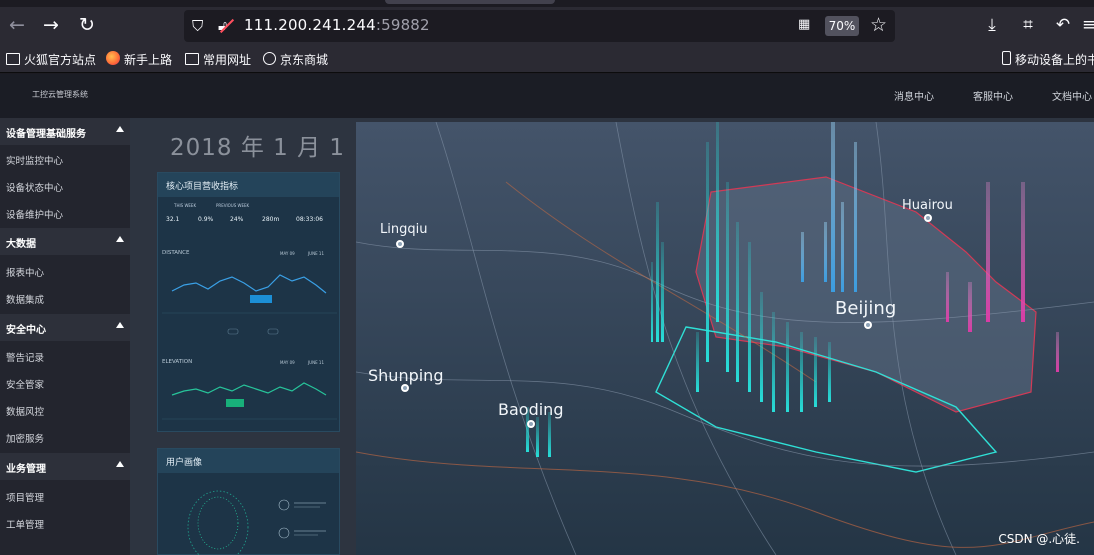 The height and width of the screenshot is (555, 1094). I want to click on sidebar-group-business: 业务管理, so click(65, 466).